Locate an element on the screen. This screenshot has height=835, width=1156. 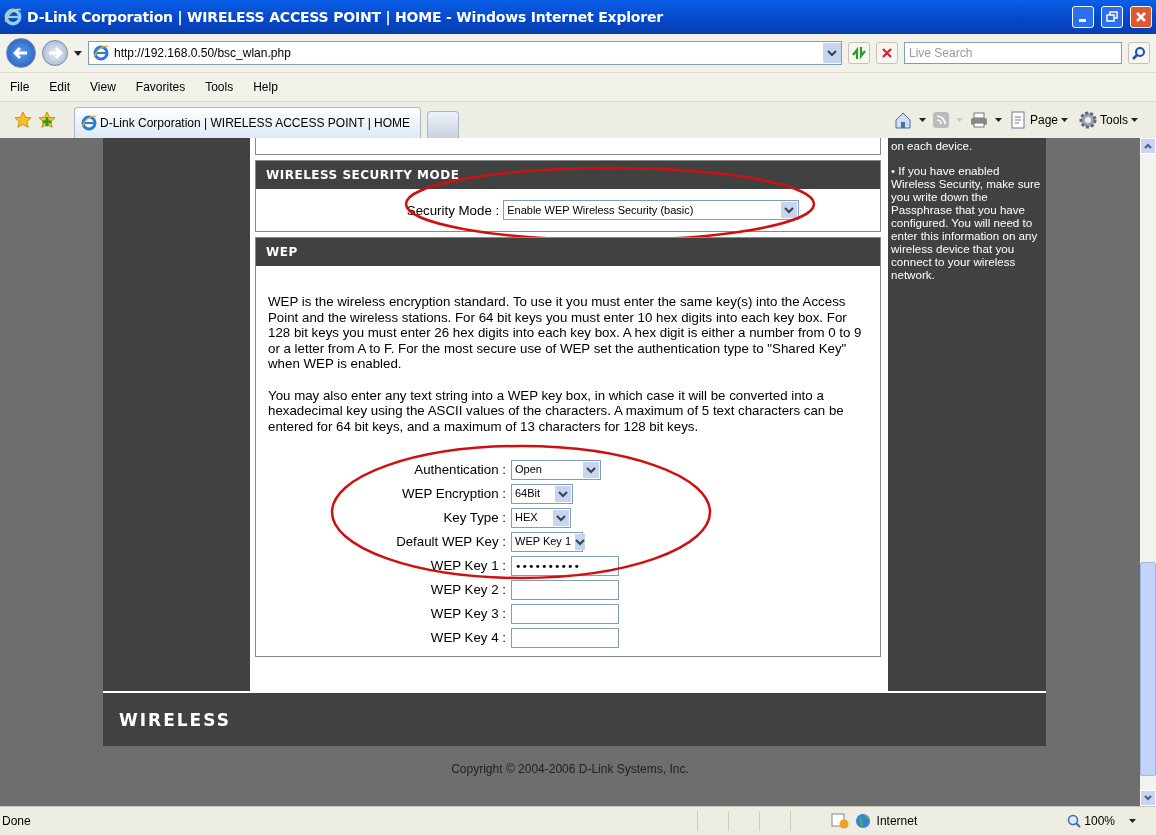
add-favorite-icon is located at coordinates (47, 120).